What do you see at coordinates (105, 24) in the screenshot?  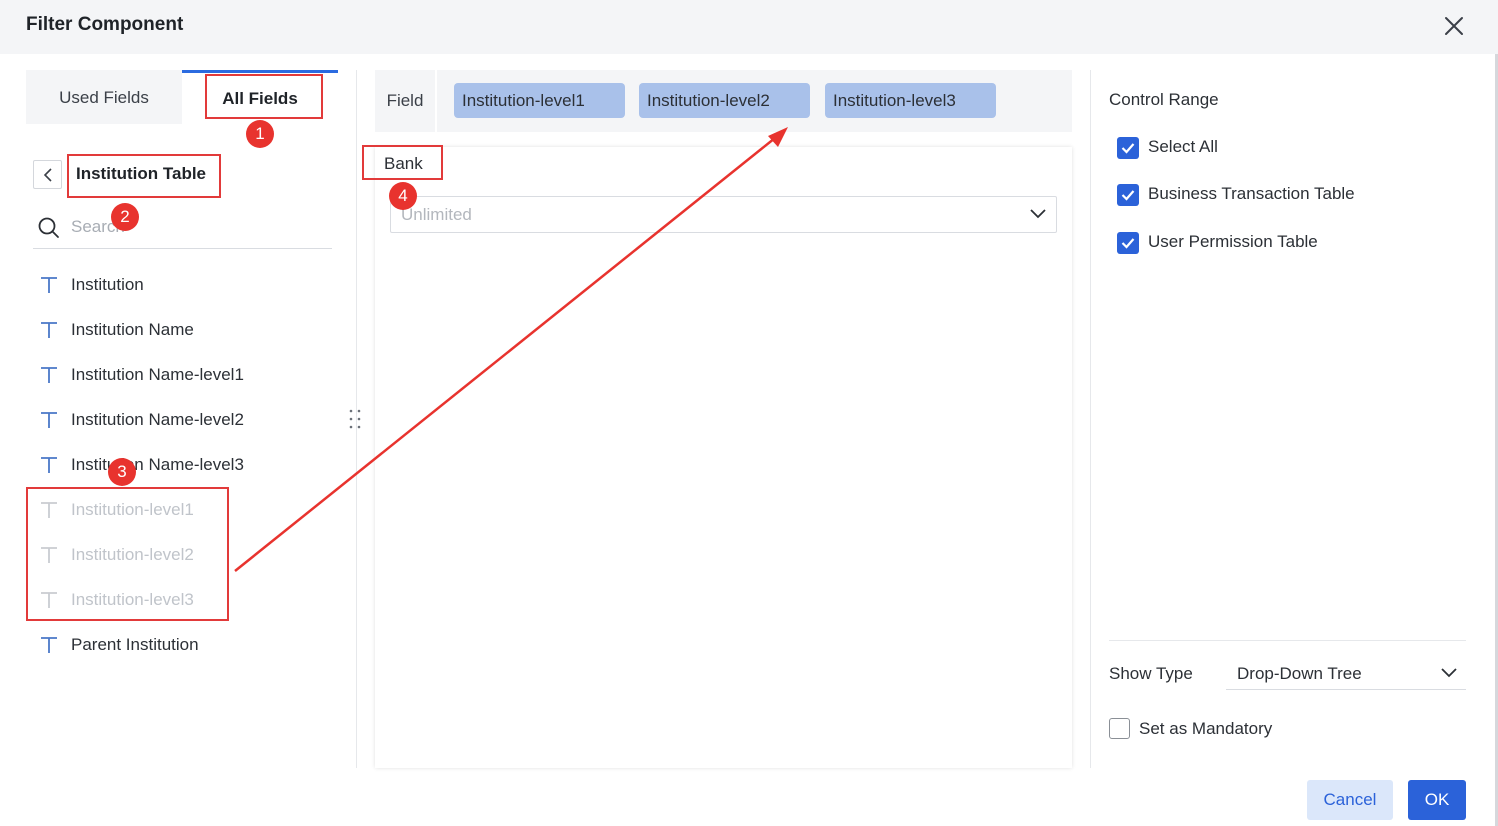 I see `dialog-title: Filter Component` at bounding box center [105, 24].